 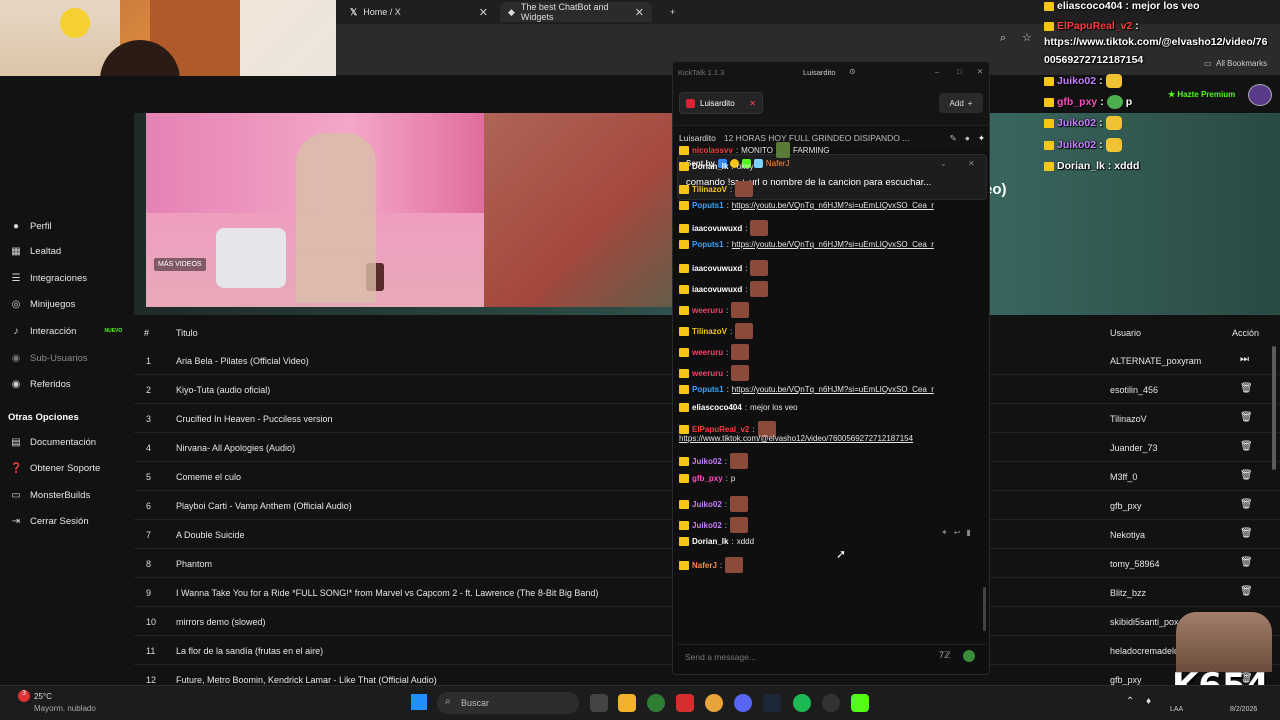 I want to click on tab-home-x: 𝕏 Home / X ✕, so click(x=419, y=12).